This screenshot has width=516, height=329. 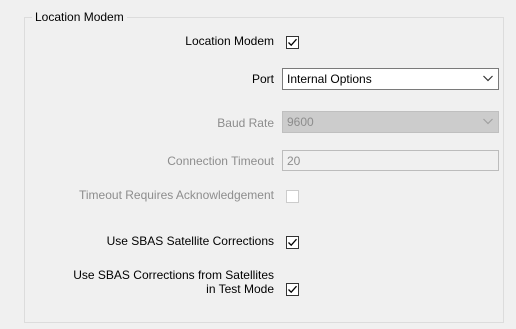 I want to click on connection-timeout-input, so click(x=390, y=160).